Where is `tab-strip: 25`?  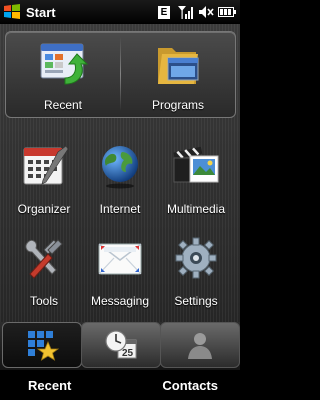 tab-strip: 25 is located at coordinates (120, 346).